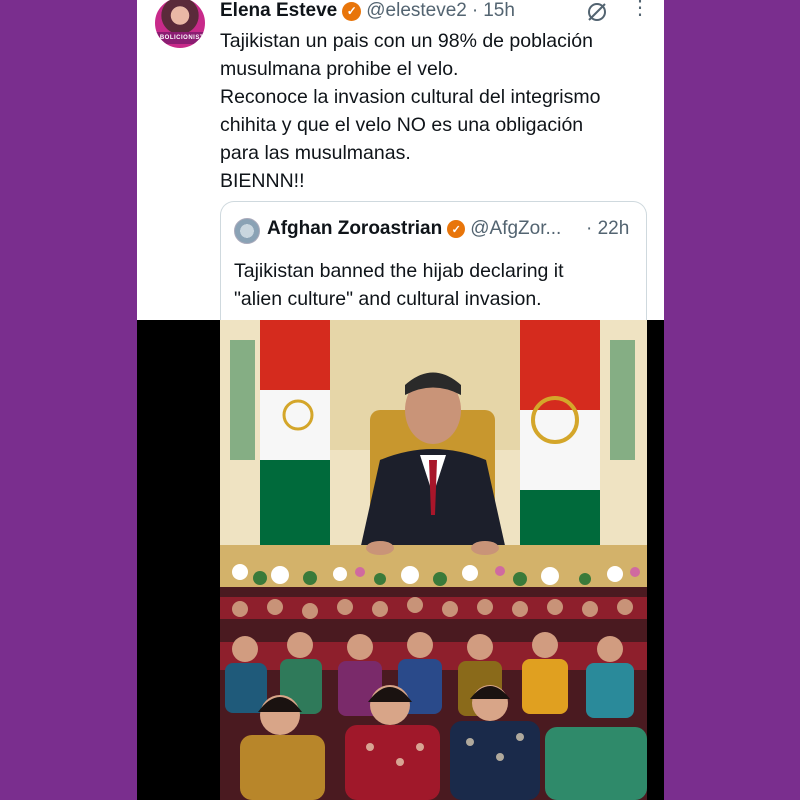 Image resolution: width=800 pixels, height=800 pixels. Describe the element at coordinates (180, 38) in the screenshot. I see `avatar-band-text: ABOLICIONISTA` at that location.